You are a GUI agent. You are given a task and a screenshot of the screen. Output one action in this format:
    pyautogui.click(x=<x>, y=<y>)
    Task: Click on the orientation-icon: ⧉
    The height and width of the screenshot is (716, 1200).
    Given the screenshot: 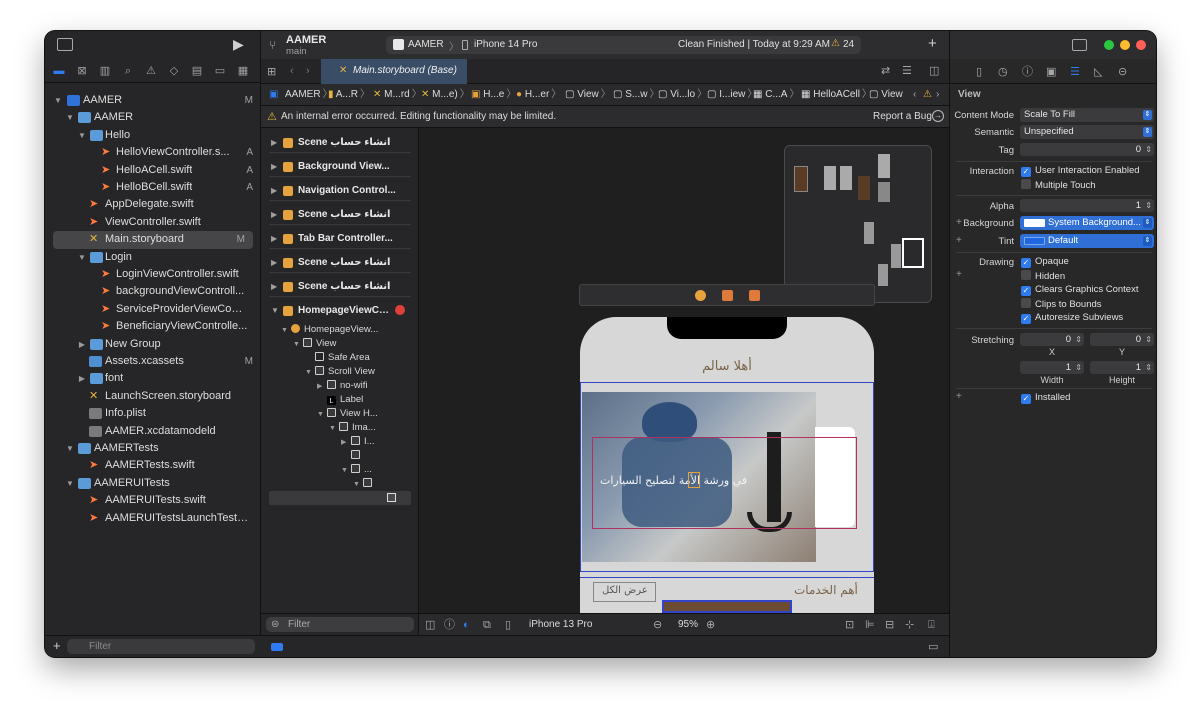 What is the action you would take?
    pyautogui.click(x=487, y=625)
    